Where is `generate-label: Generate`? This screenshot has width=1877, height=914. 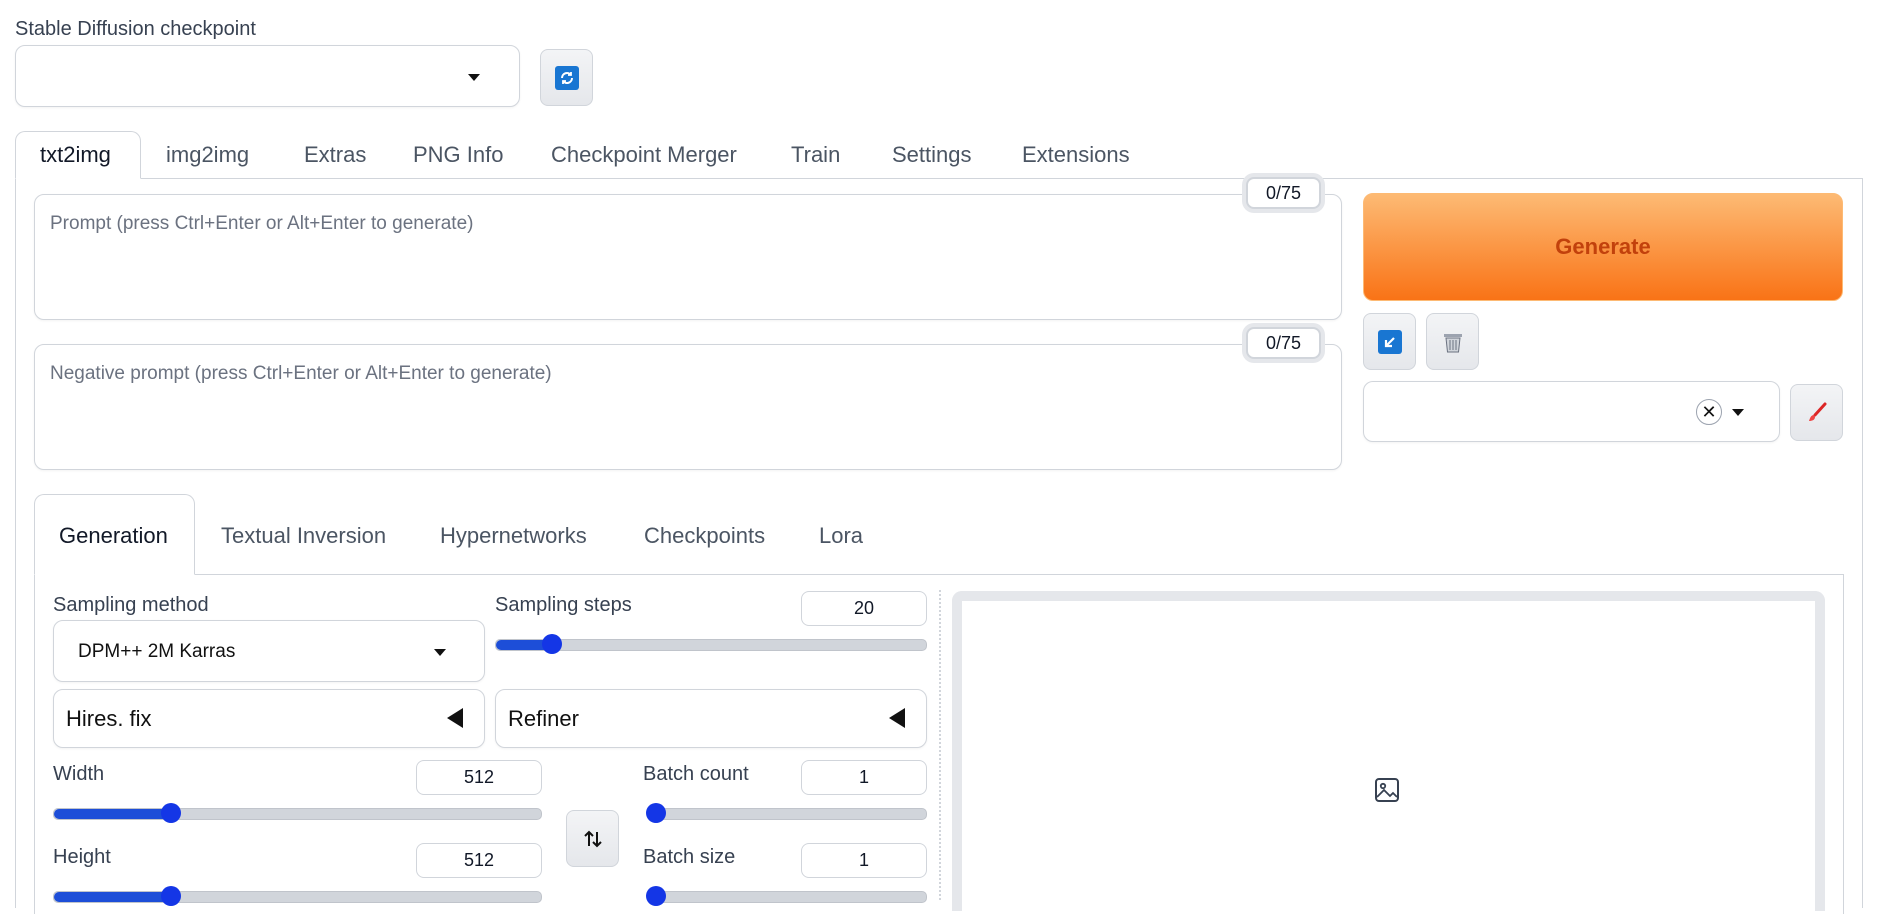
generate-label: Generate is located at coordinates (1603, 246).